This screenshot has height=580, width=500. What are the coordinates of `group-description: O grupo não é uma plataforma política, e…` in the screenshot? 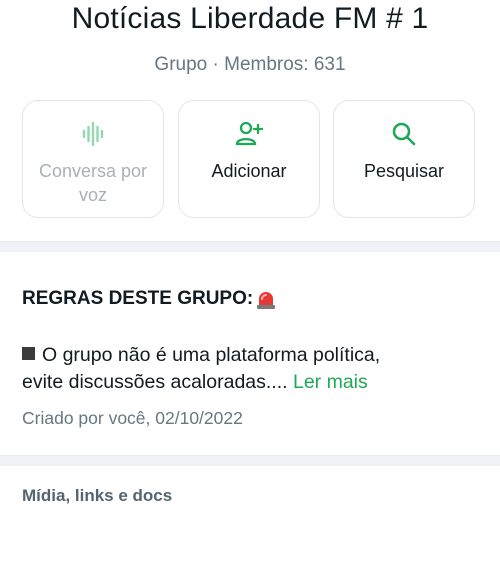 It's located at (242, 369).